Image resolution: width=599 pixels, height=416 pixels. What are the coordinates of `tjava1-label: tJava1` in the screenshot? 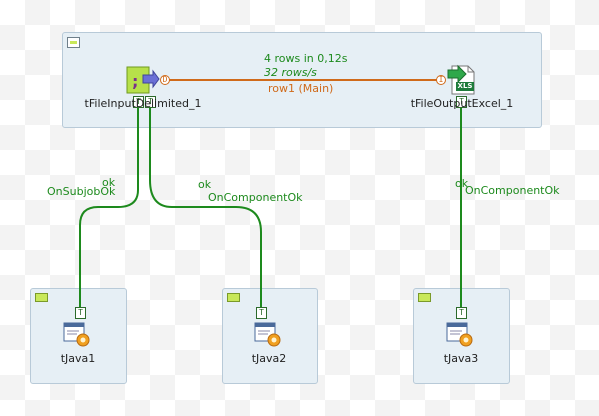 It's located at (78, 358).